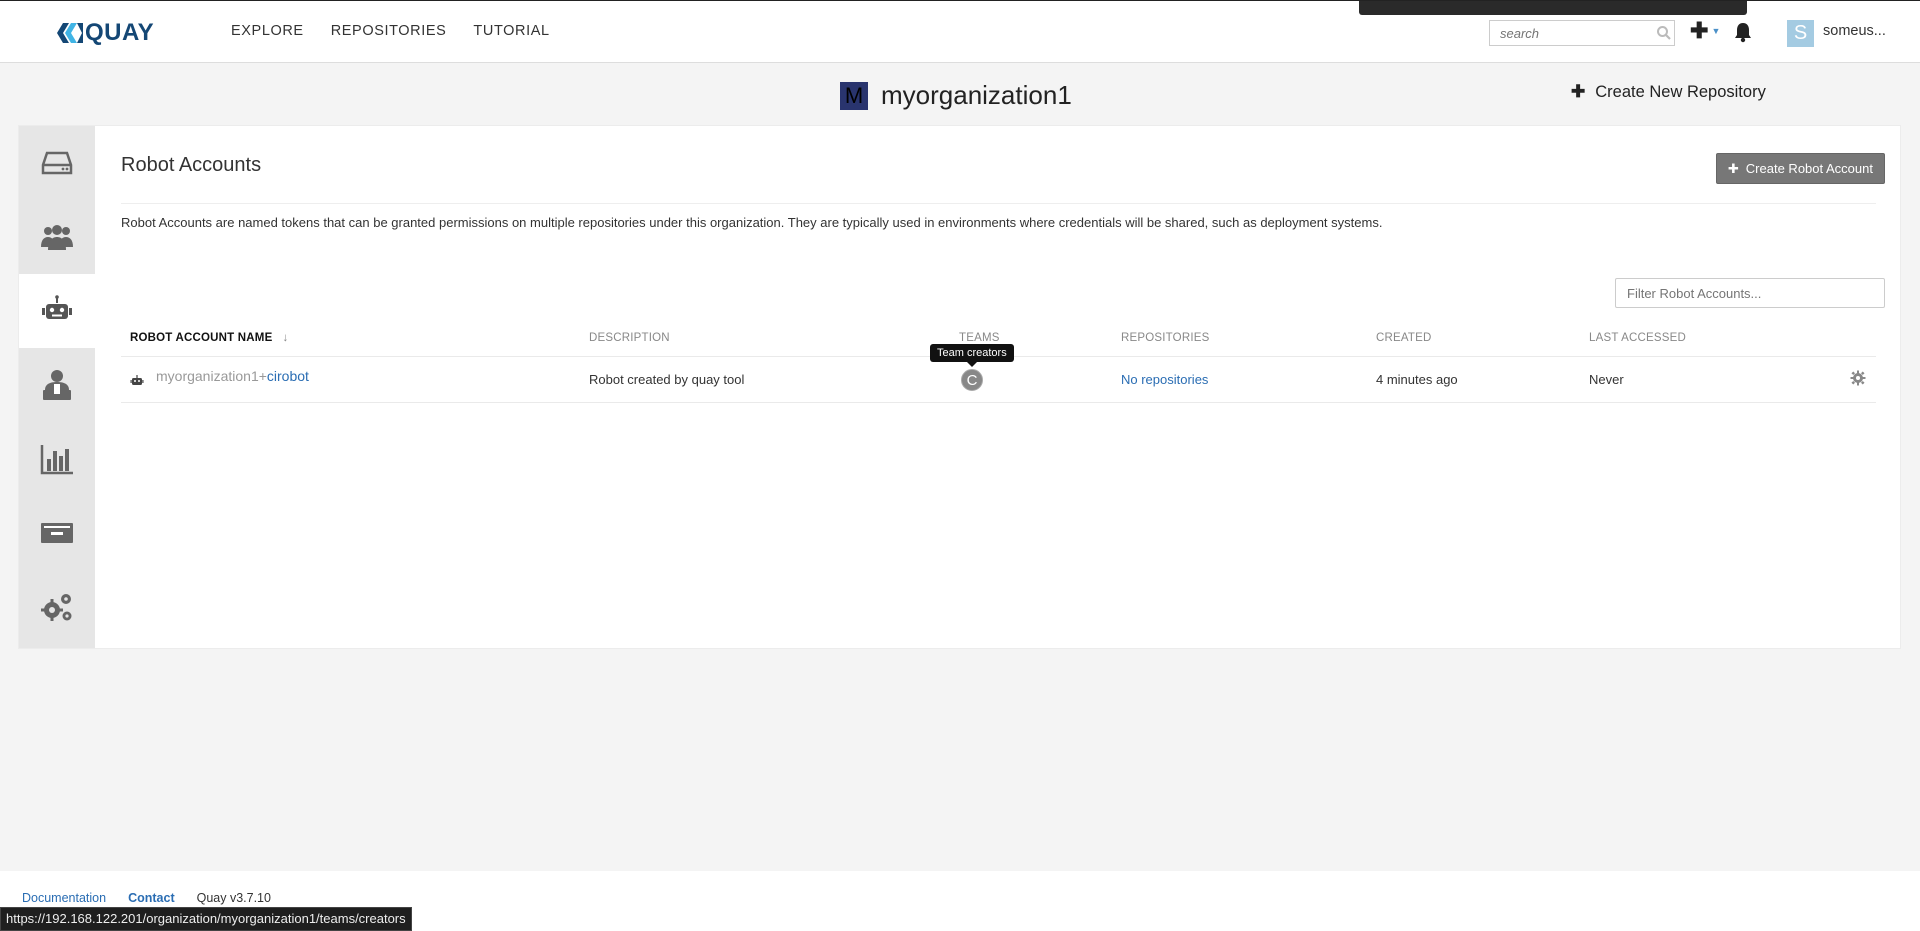  I want to click on quay-logo: QUAY, so click(105, 33).